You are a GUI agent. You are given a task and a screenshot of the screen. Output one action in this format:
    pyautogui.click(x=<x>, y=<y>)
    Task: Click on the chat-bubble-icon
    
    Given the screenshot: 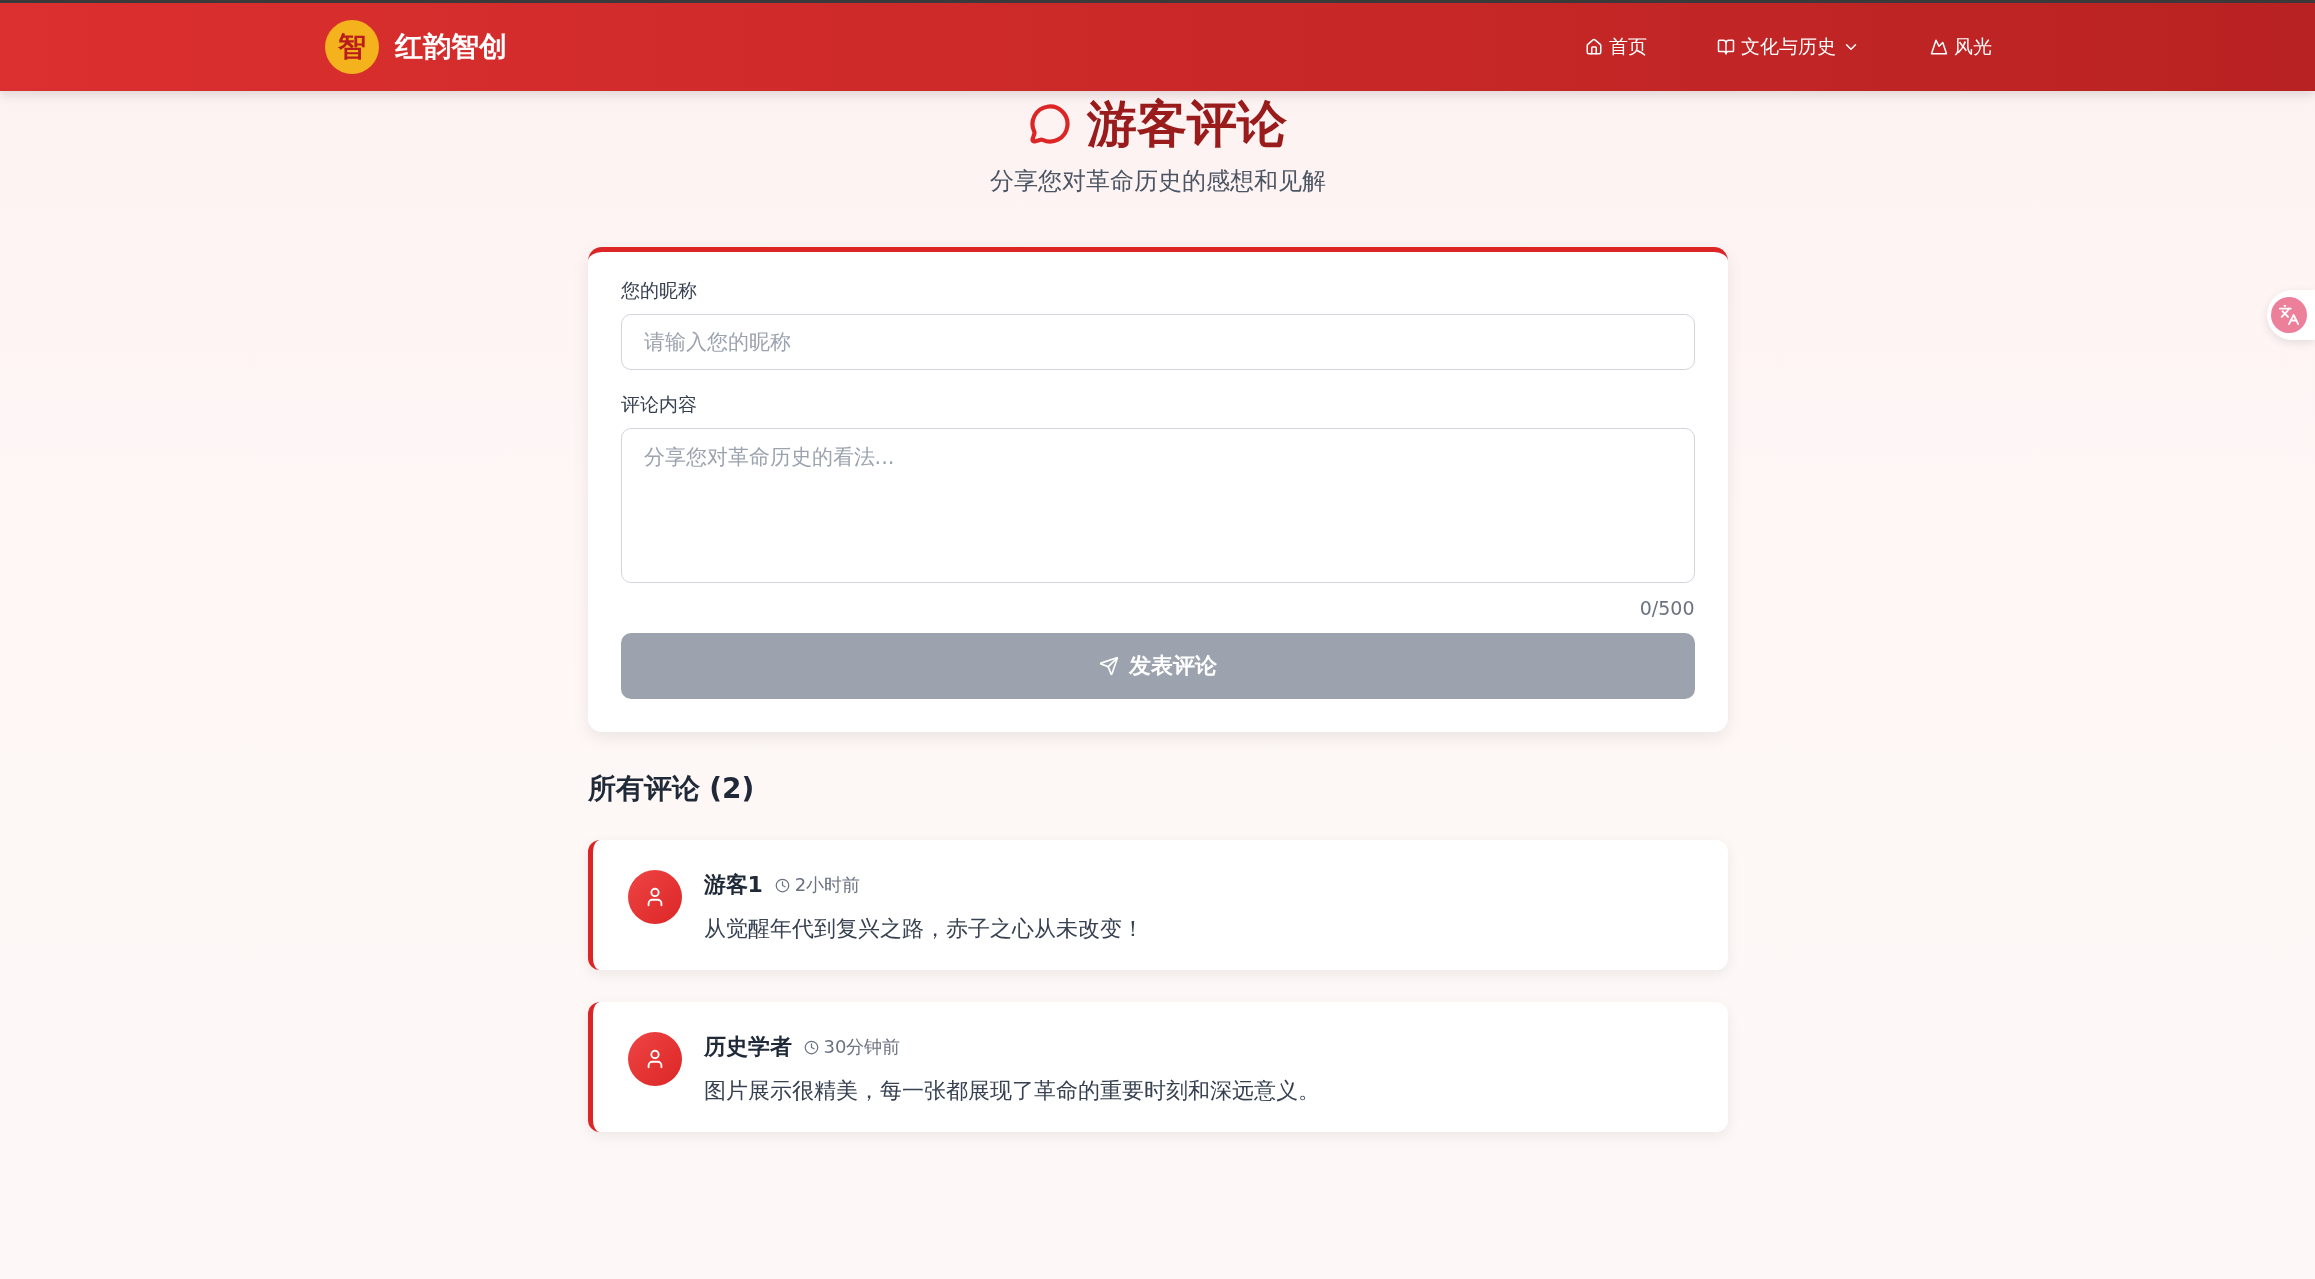 What is the action you would take?
    pyautogui.click(x=1049, y=124)
    